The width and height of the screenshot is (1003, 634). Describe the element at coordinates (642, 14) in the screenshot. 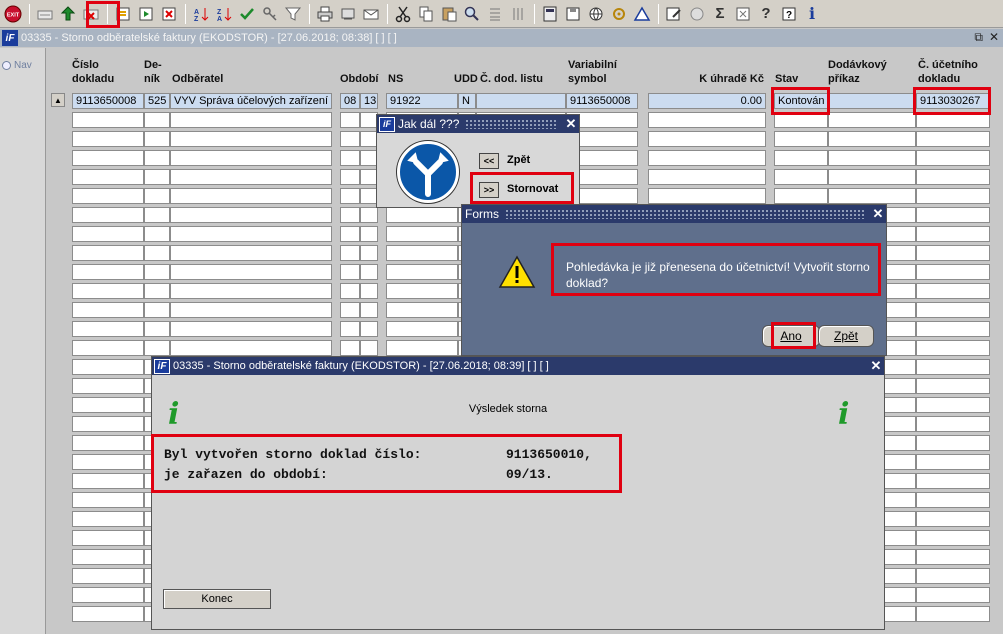

I see `chart-icon` at that location.